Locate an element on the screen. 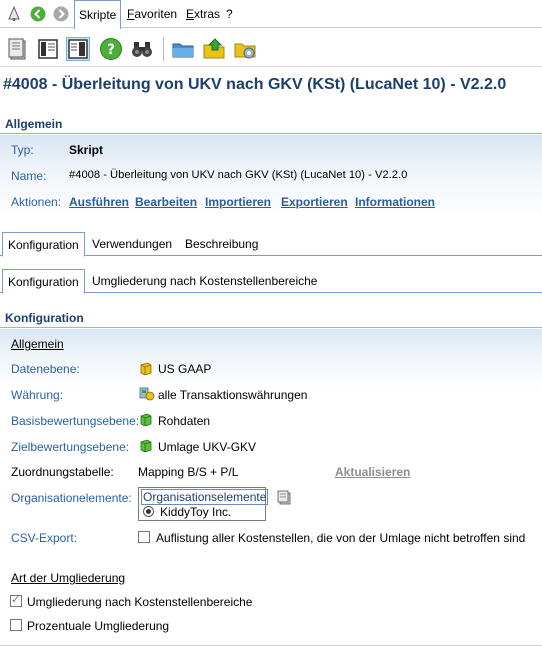  ziel-value: Umlage UKV-GKV is located at coordinates (207, 447).